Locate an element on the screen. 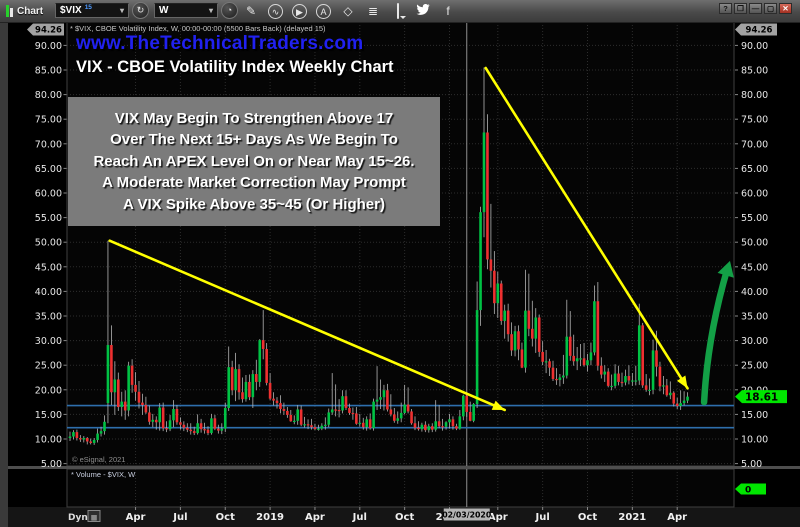 The height and width of the screenshot is (527, 800). text-annotation-button: A is located at coordinates (323, 11).